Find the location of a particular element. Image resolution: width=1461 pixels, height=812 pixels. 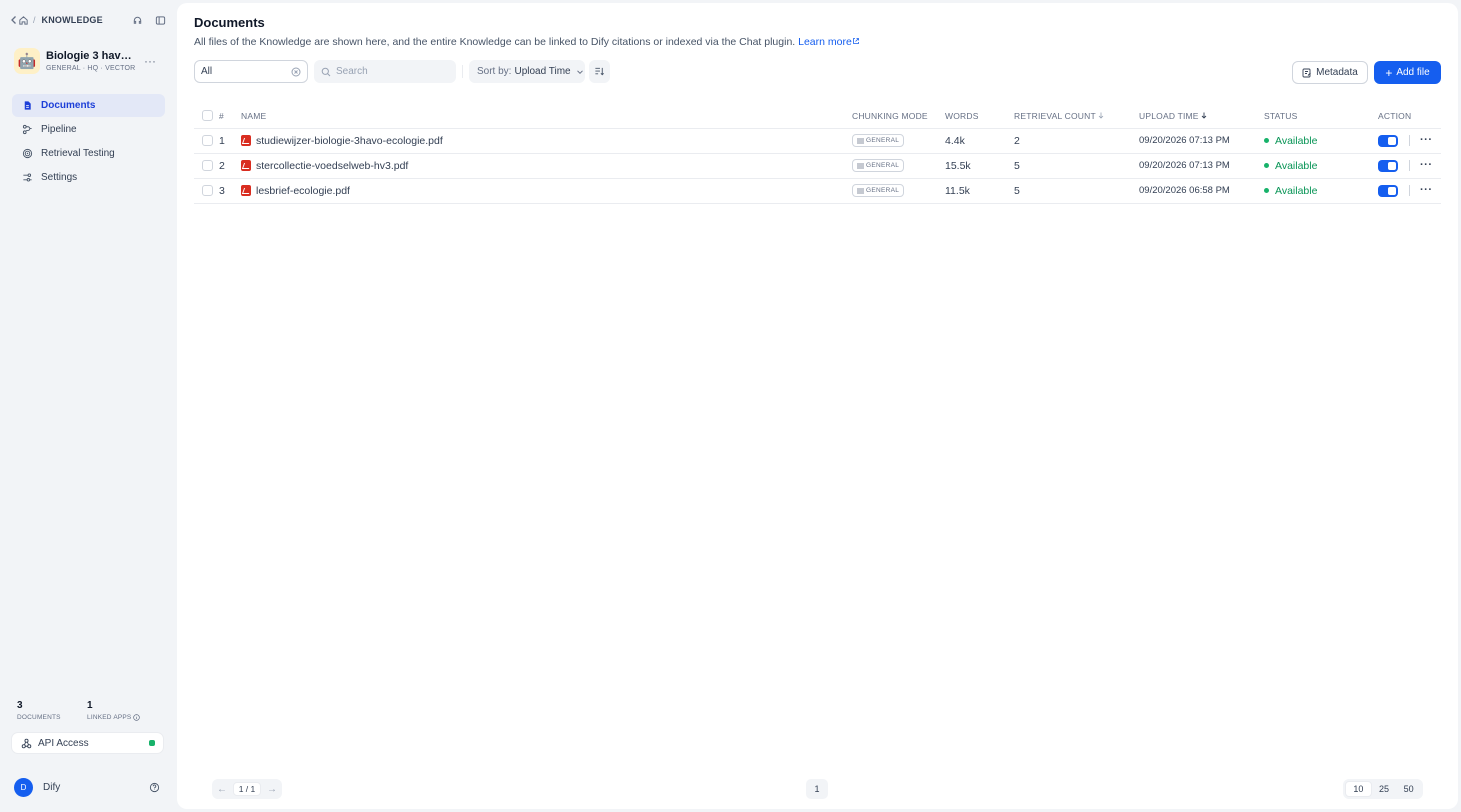

prev-page-arrow-icon: ← is located at coordinates (222, 789).